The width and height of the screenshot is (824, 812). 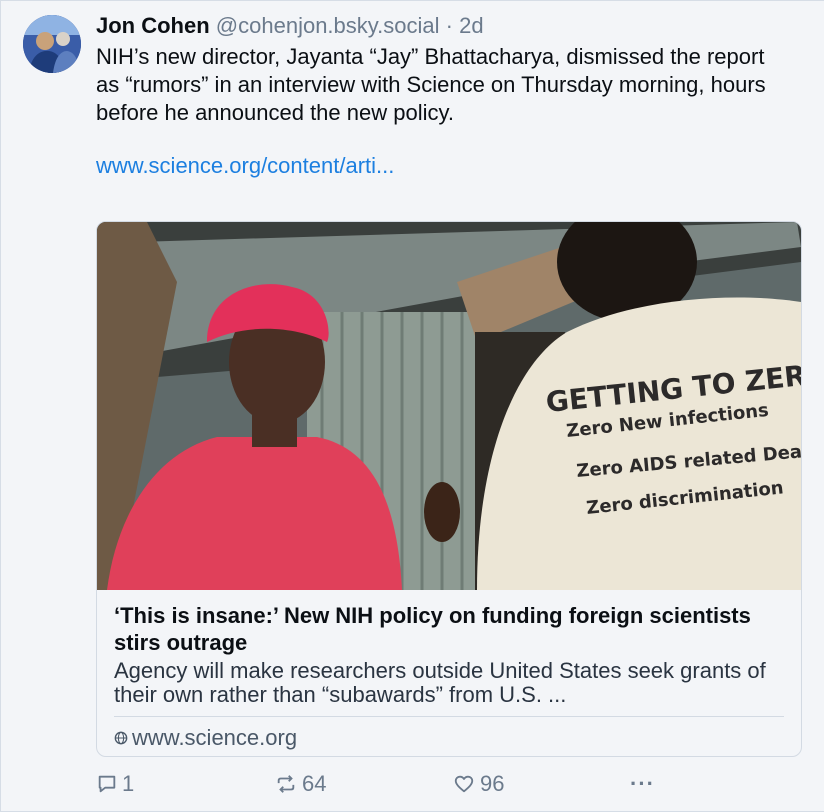 What do you see at coordinates (492, 783) in the screenshot?
I see `like-count: 96` at bounding box center [492, 783].